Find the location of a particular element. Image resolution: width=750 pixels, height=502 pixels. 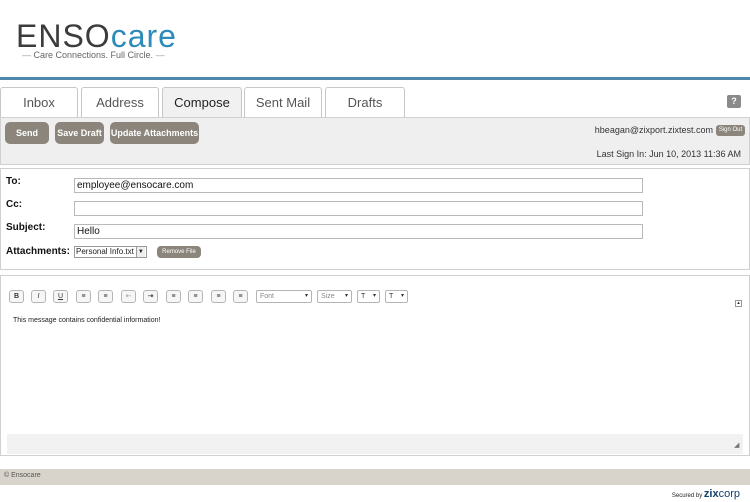

outdent-icon: ⇤ is located at coordinates (128, 296).